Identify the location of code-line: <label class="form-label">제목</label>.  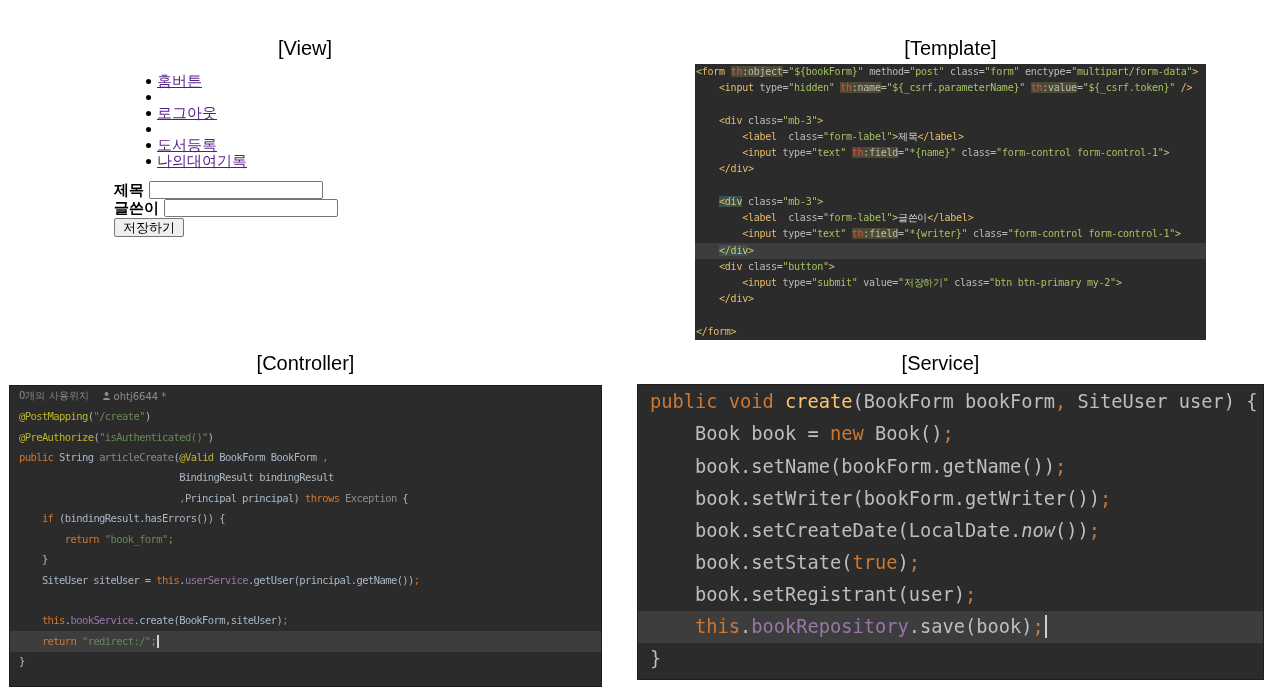
(853, 137).